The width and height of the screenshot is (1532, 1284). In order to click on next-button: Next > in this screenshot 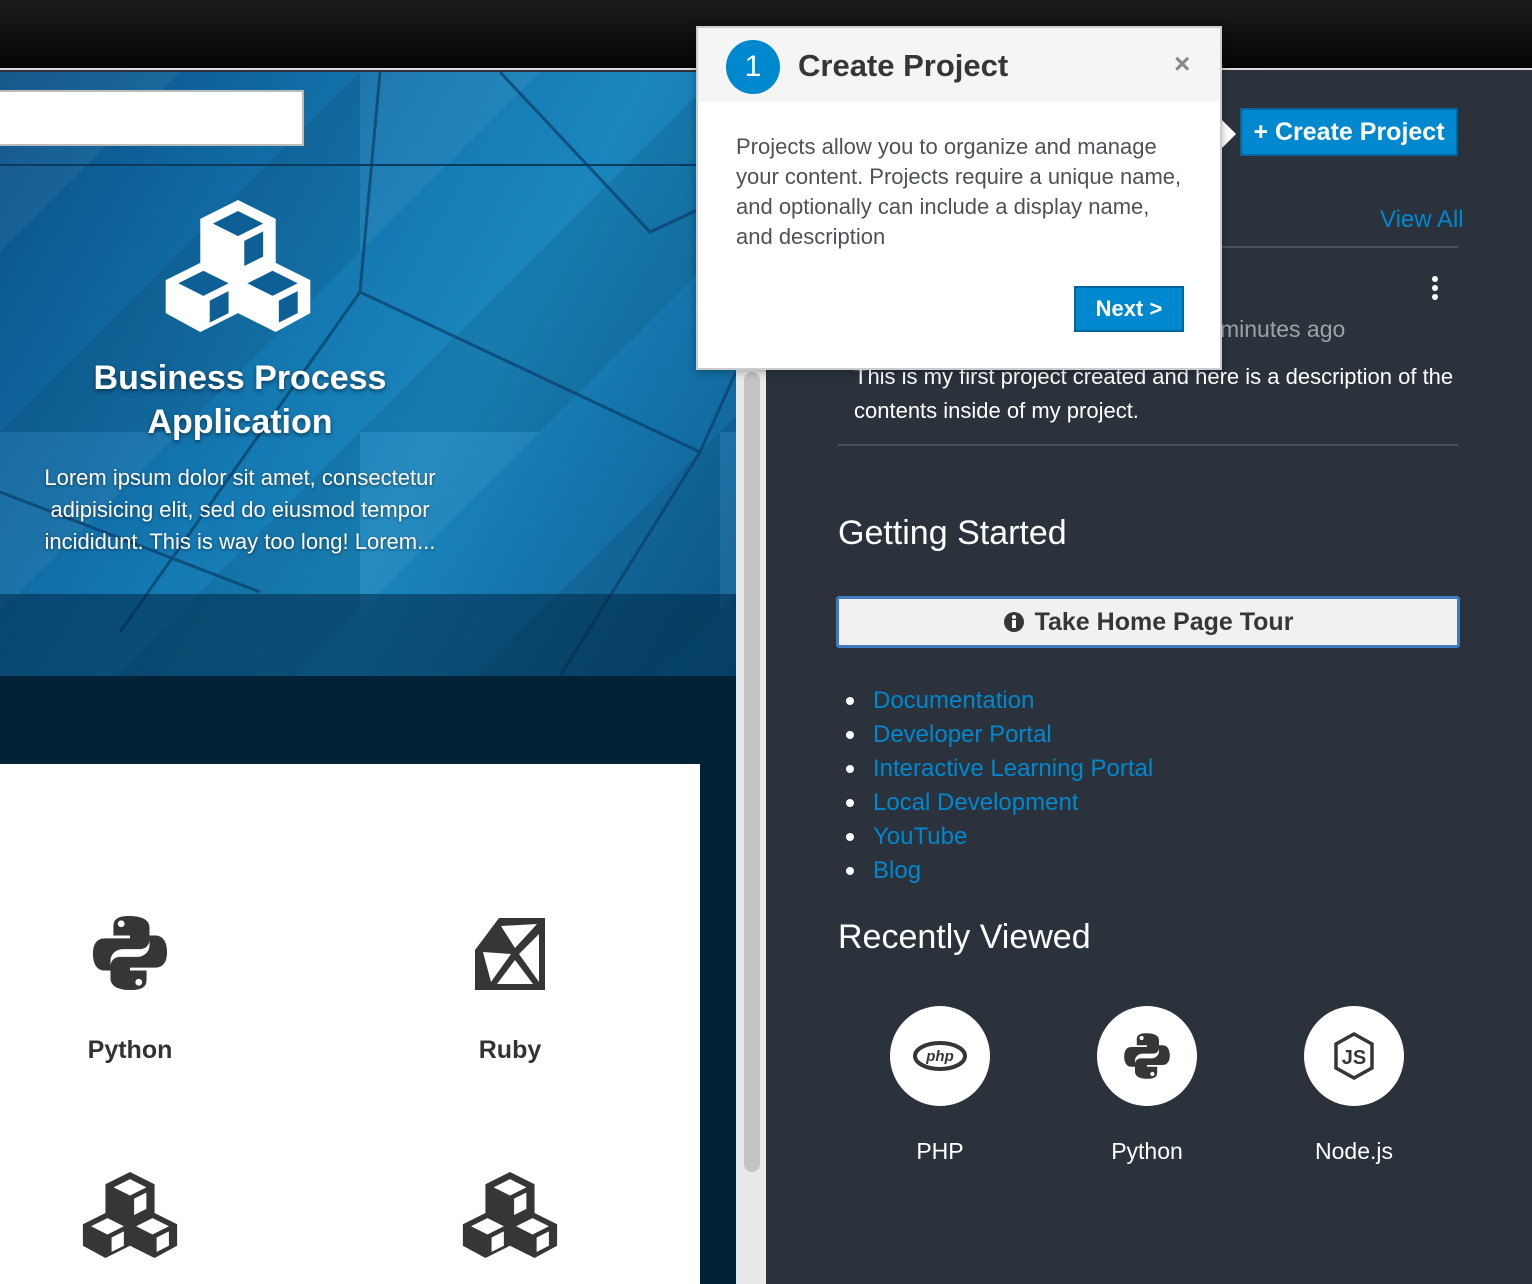, I will do `click(1129, 309)`.